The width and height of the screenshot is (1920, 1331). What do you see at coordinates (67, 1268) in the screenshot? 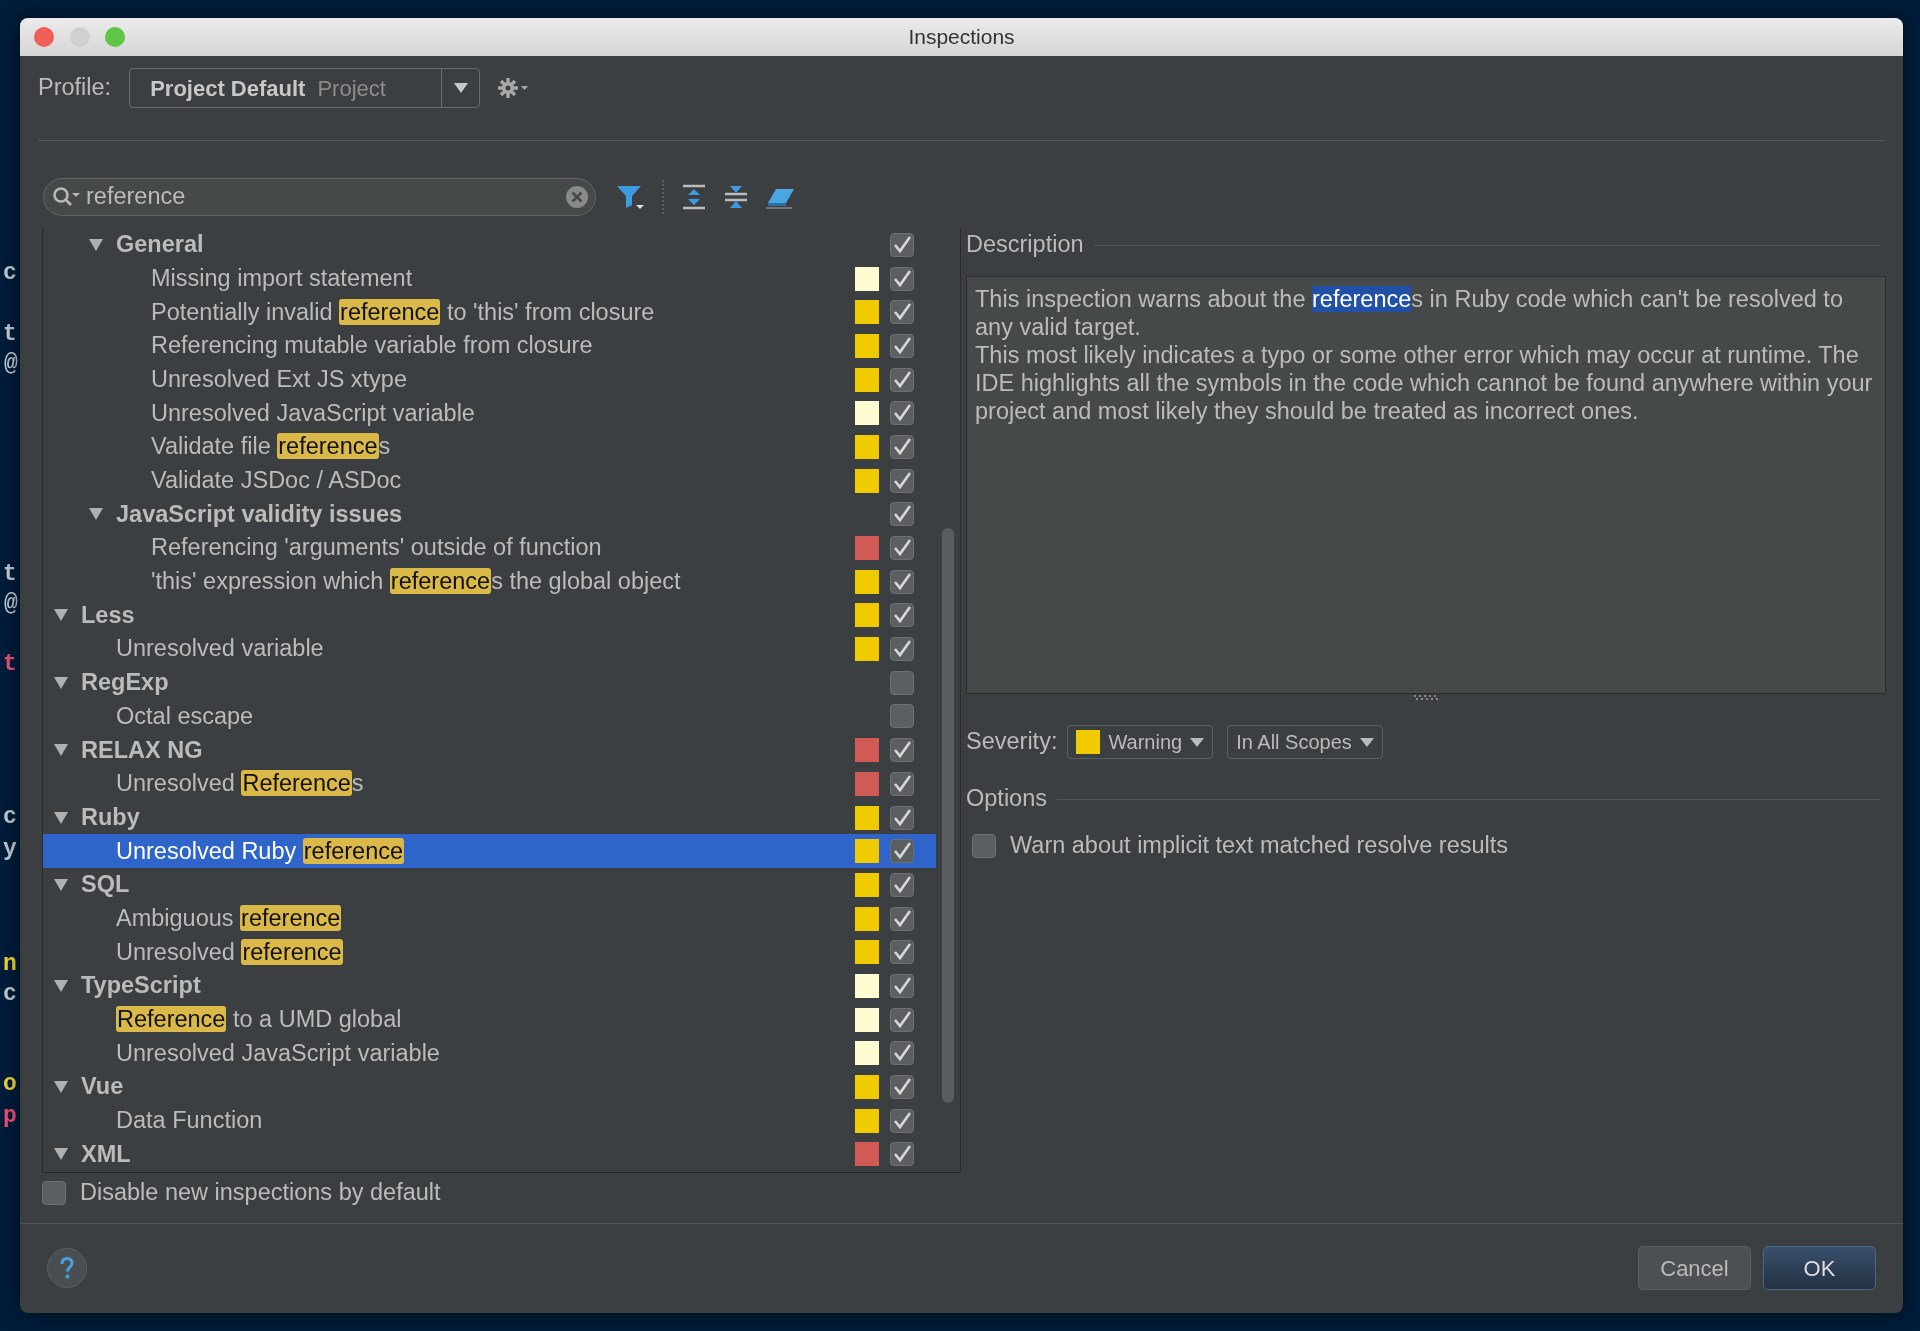
I see `help-button` at bounding box center [67, 1268].